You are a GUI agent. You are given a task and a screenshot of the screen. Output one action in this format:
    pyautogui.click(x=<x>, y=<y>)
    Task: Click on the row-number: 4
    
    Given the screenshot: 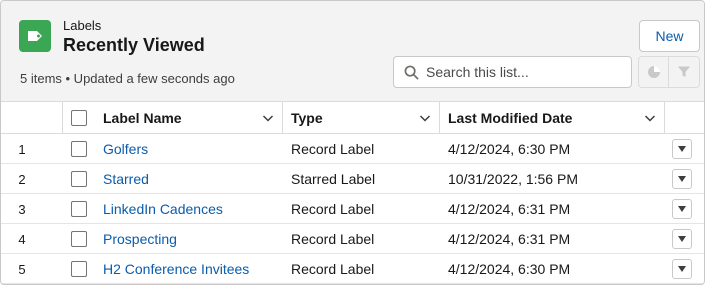 What is the action you would take?
    pyautogui.click(x=22, y=239)
    